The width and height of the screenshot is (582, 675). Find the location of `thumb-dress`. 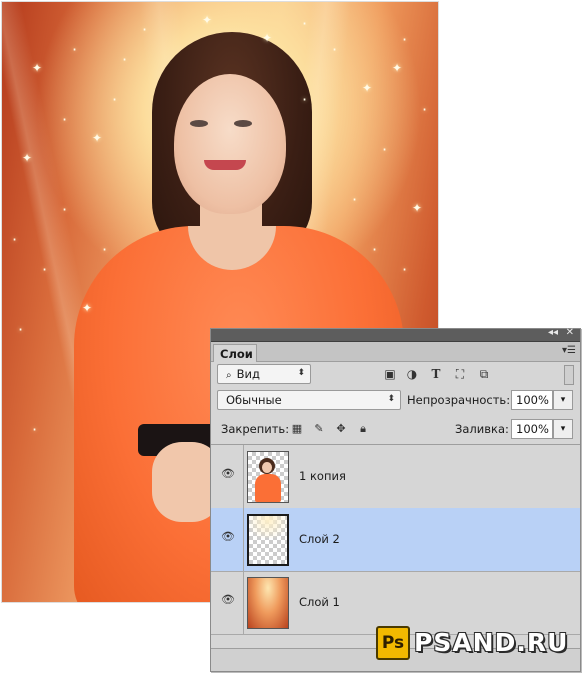

thumb-dress is located at coordinates (268, 488).